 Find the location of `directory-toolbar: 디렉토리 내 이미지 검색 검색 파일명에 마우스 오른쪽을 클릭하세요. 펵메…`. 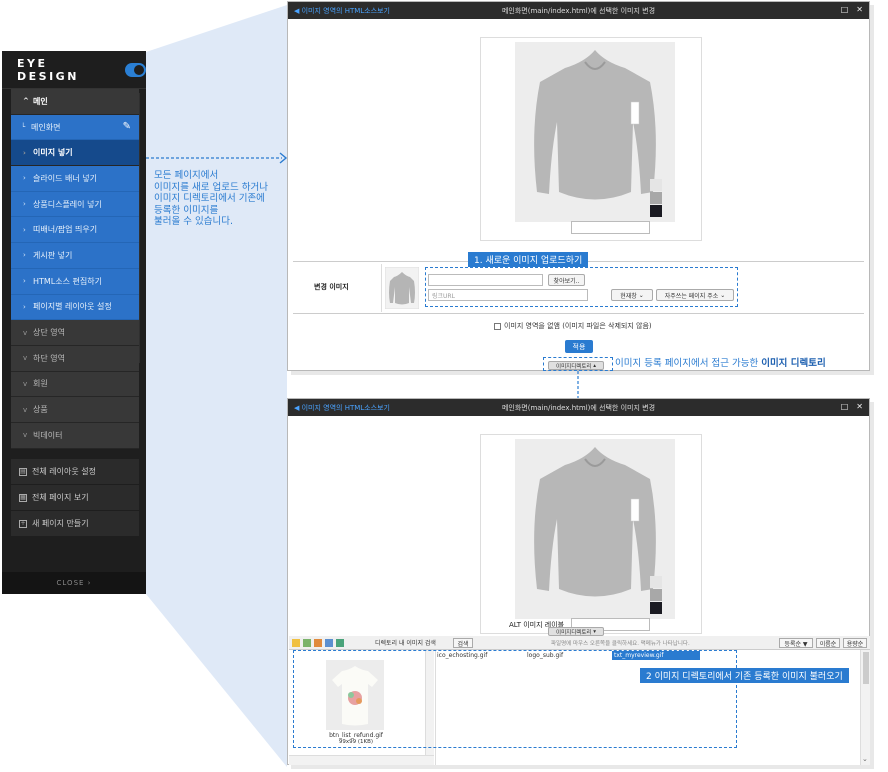

directory-toolbar: 디렉토리 내 이미지 검색 검색 파일명에 마우스 오른쪽을 클릭하세요. 펵메… is located at coordinates (579, 643).